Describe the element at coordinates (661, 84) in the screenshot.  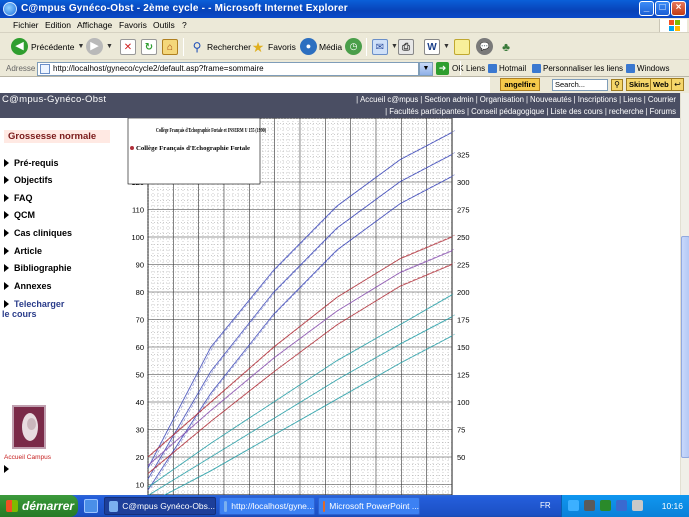
I see `web-button: Web` at that location.